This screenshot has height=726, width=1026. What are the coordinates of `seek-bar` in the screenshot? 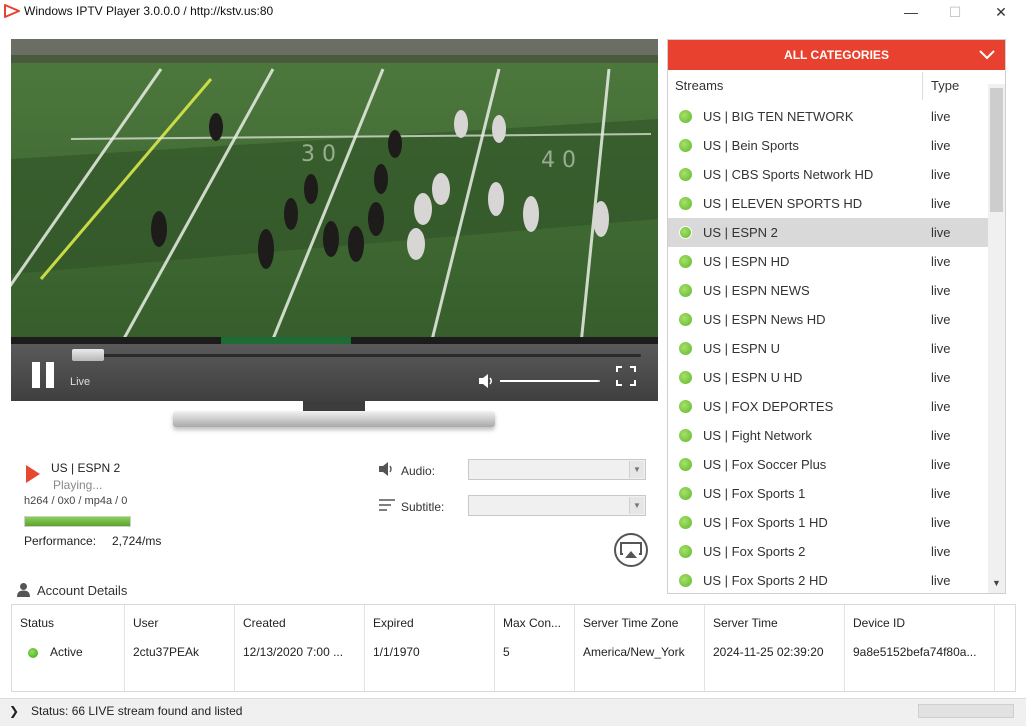 It's located at (357, 355).